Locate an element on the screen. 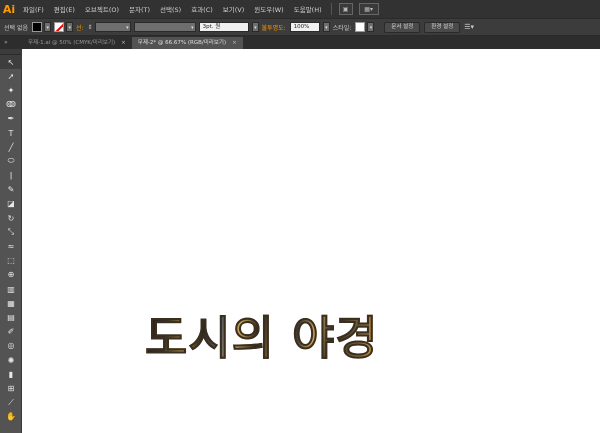  selection-icon: ↖ is located at coordinates (11, 62).